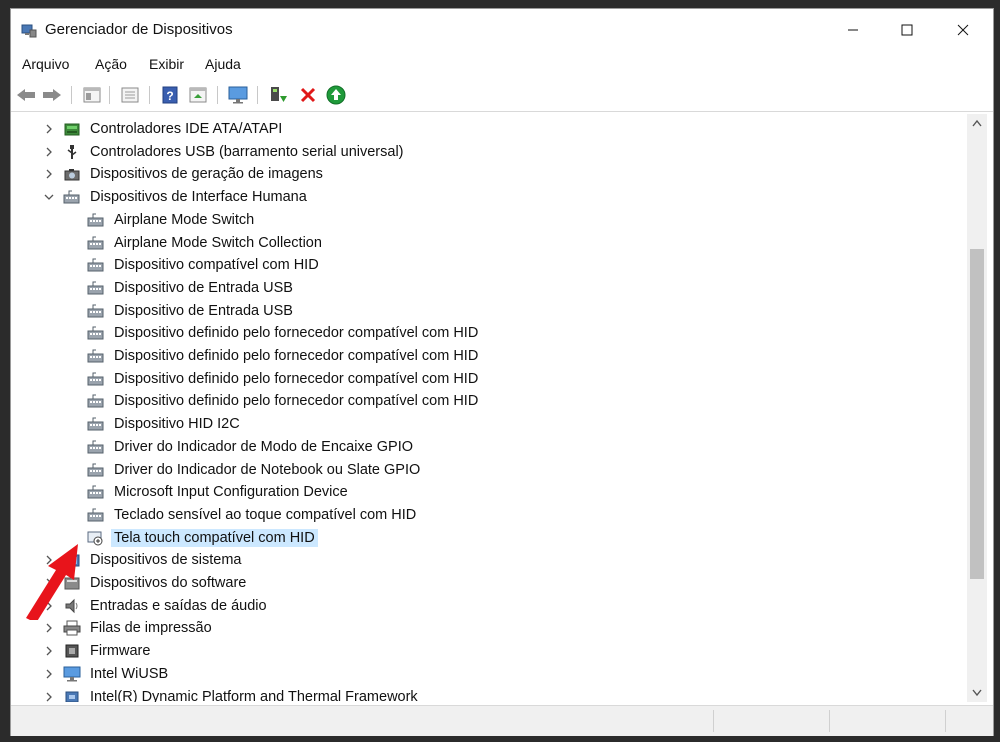 The width and height of the screenshot is (1000, 742). I want to click on properties-view-icon, so click(92, 95).